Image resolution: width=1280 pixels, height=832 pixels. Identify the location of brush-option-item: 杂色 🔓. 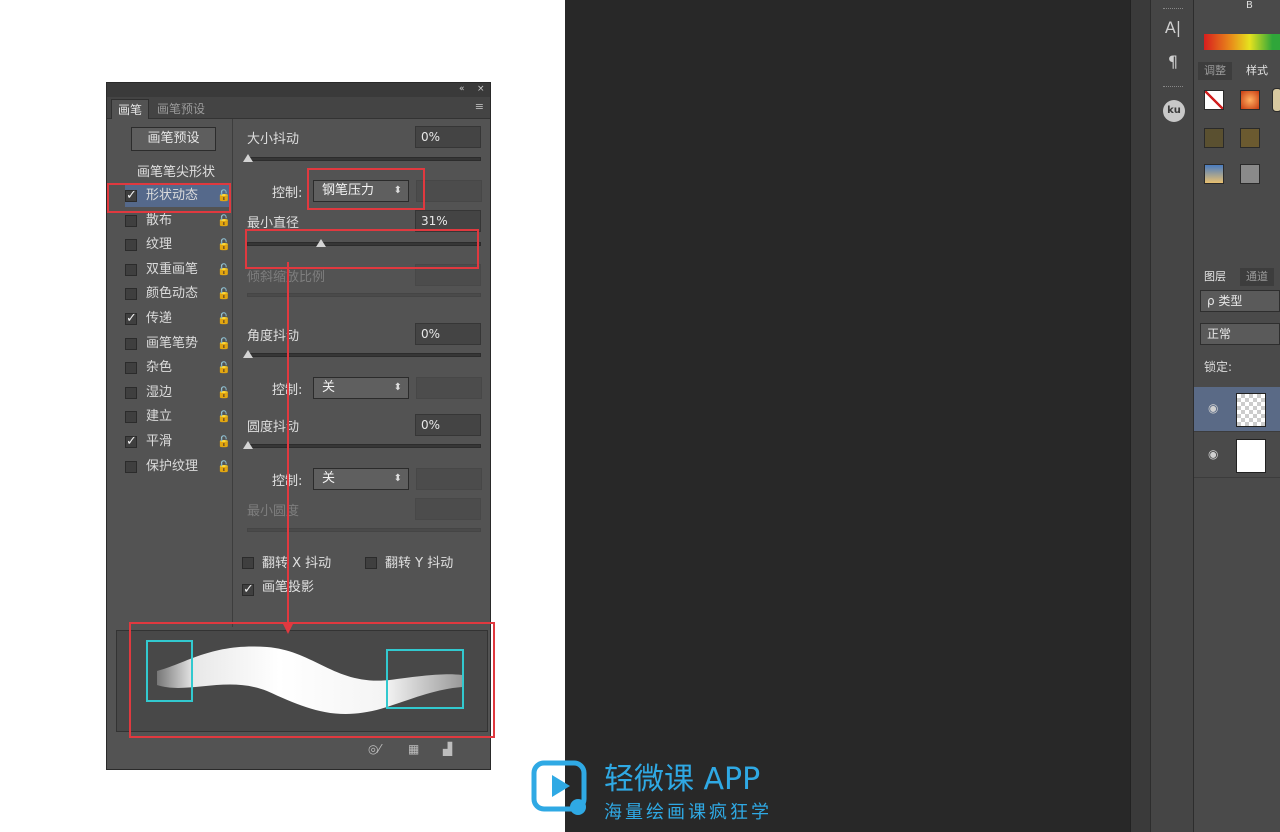
(178, 368).